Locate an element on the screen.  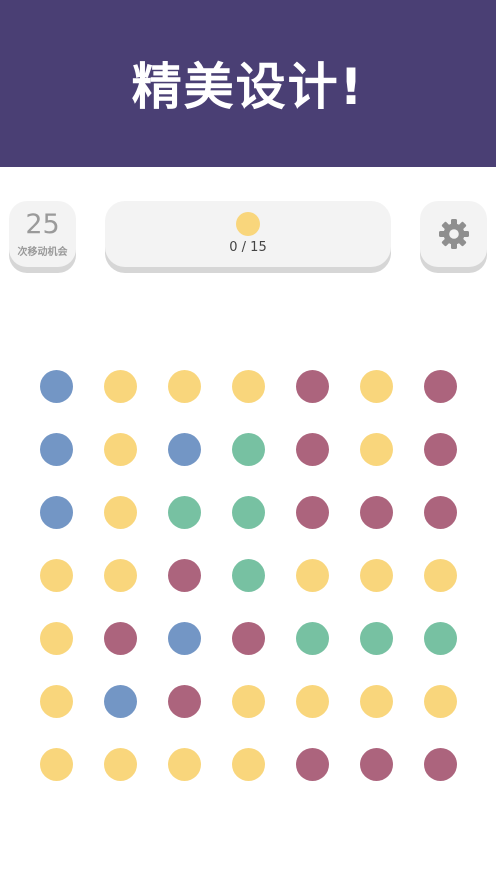
goal-panel: 0 / 15 is located at coordinates (248, 234).